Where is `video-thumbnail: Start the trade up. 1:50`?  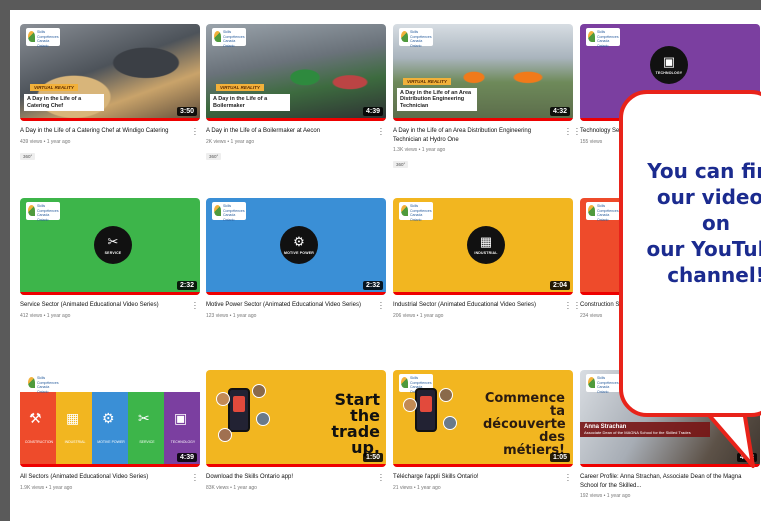 video-thumbnail: Start the trade up. 1:50 is located at coordinates (296, 418).